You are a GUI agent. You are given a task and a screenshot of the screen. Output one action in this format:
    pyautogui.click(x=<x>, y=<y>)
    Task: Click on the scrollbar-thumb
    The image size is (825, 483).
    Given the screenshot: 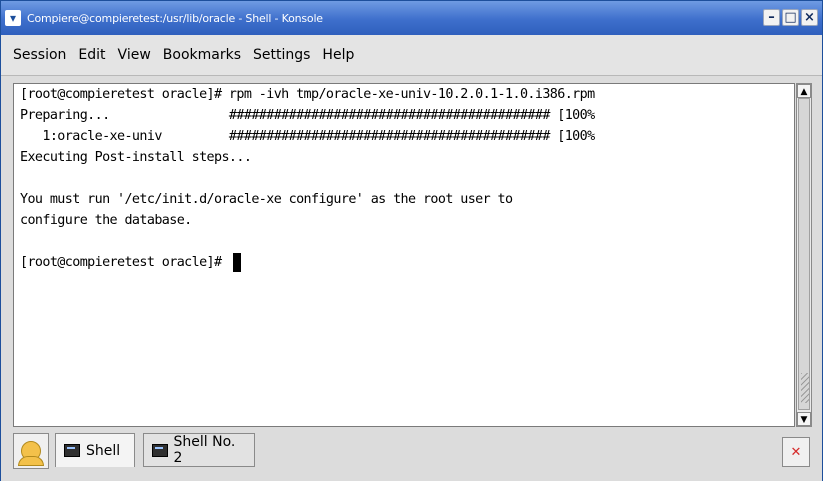 What is the action you would take?
    pyautogui.click(x=804, y=254)
    